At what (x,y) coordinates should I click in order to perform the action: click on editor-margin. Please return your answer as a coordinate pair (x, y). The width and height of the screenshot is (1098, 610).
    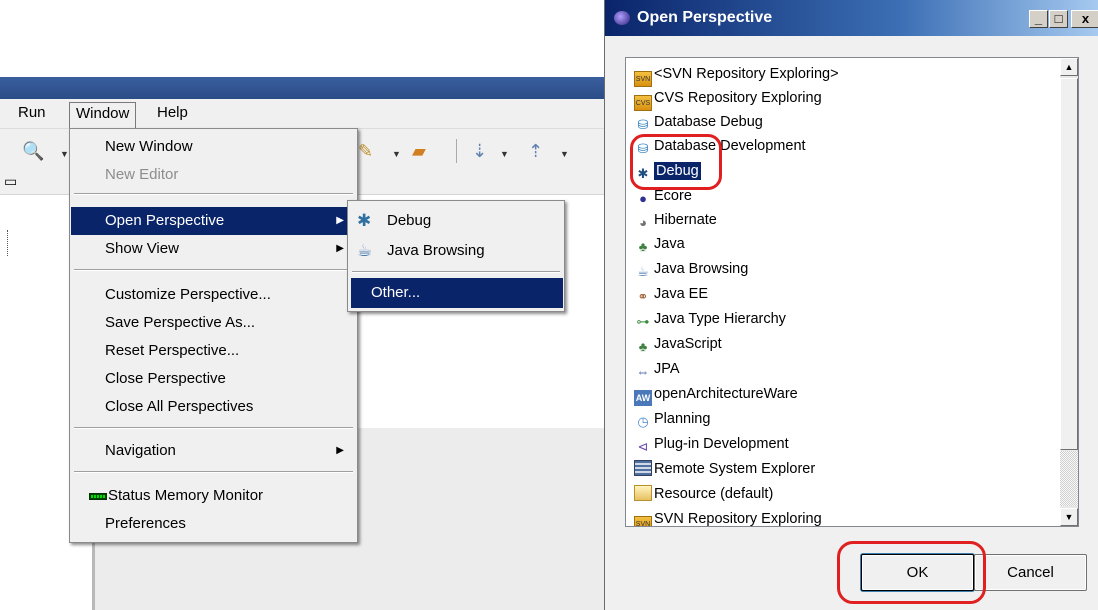
    Looking at the image, I should click on (5, 243).